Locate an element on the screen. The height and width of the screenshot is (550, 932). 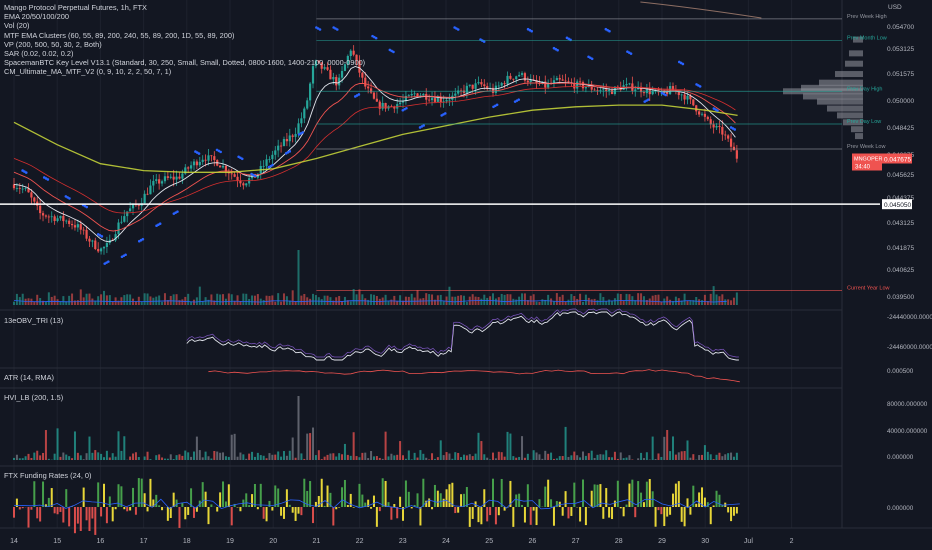
funding-pane is located at coordinates (376, 506).